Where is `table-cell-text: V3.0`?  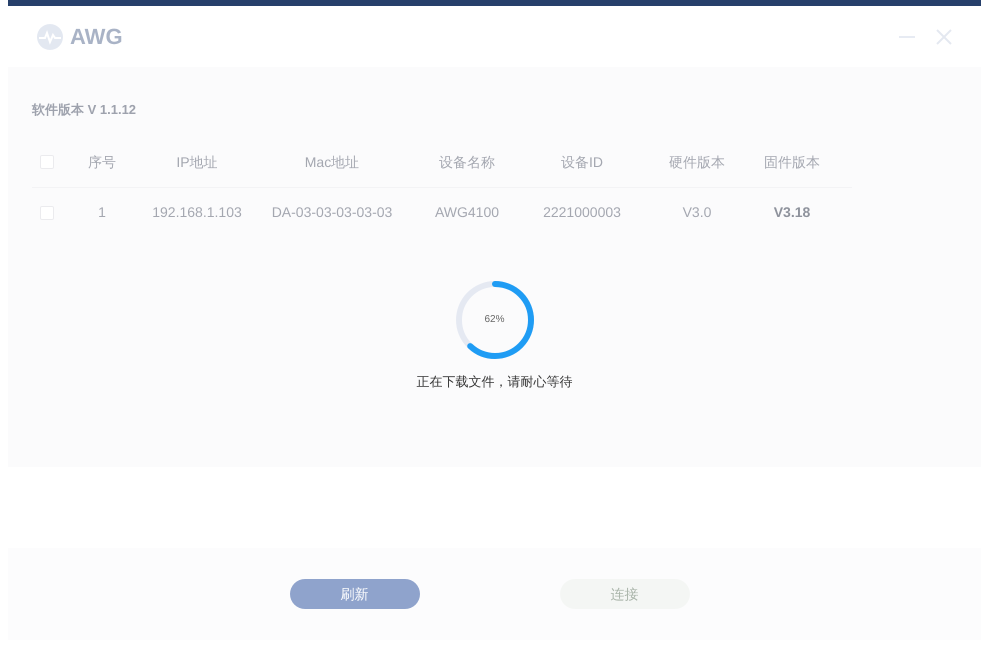 table-cell-text: V3.0 is located at coordinates (697, 212).